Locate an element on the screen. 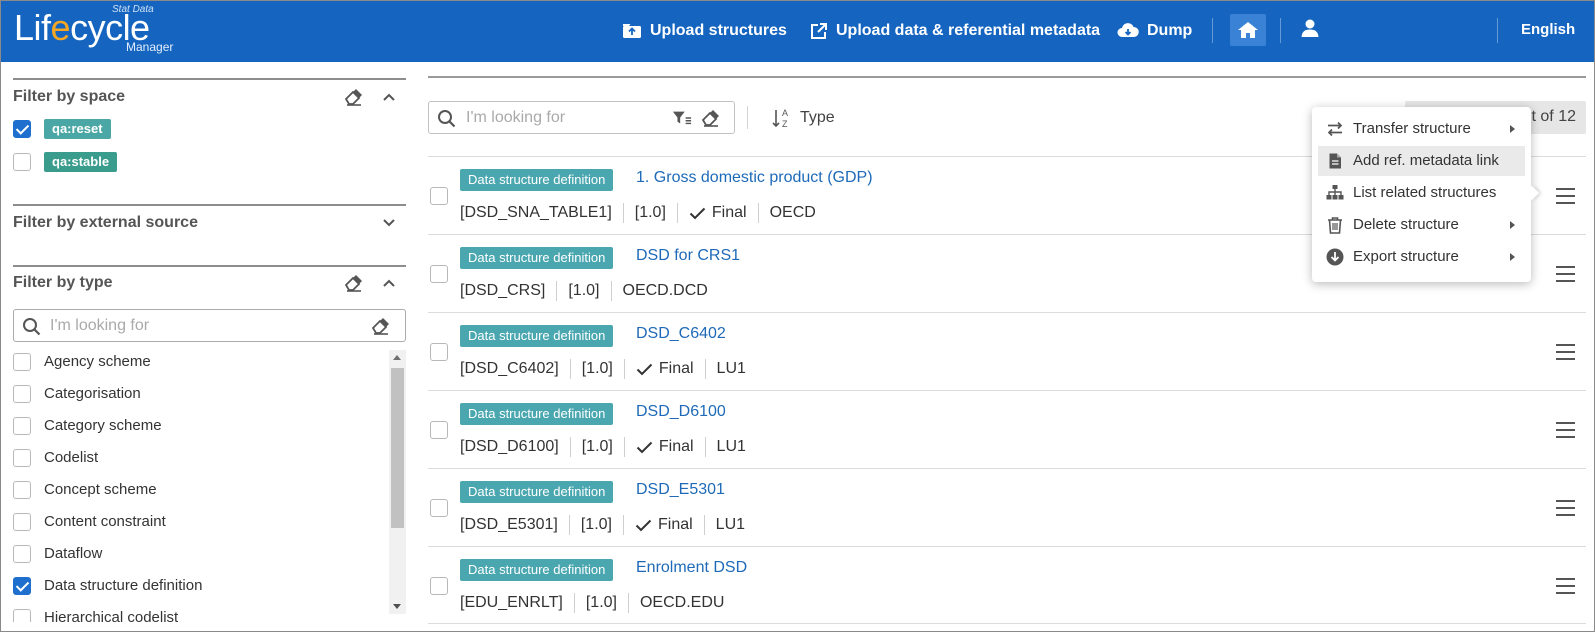  home-icon is located at coordinates (1248, 30).